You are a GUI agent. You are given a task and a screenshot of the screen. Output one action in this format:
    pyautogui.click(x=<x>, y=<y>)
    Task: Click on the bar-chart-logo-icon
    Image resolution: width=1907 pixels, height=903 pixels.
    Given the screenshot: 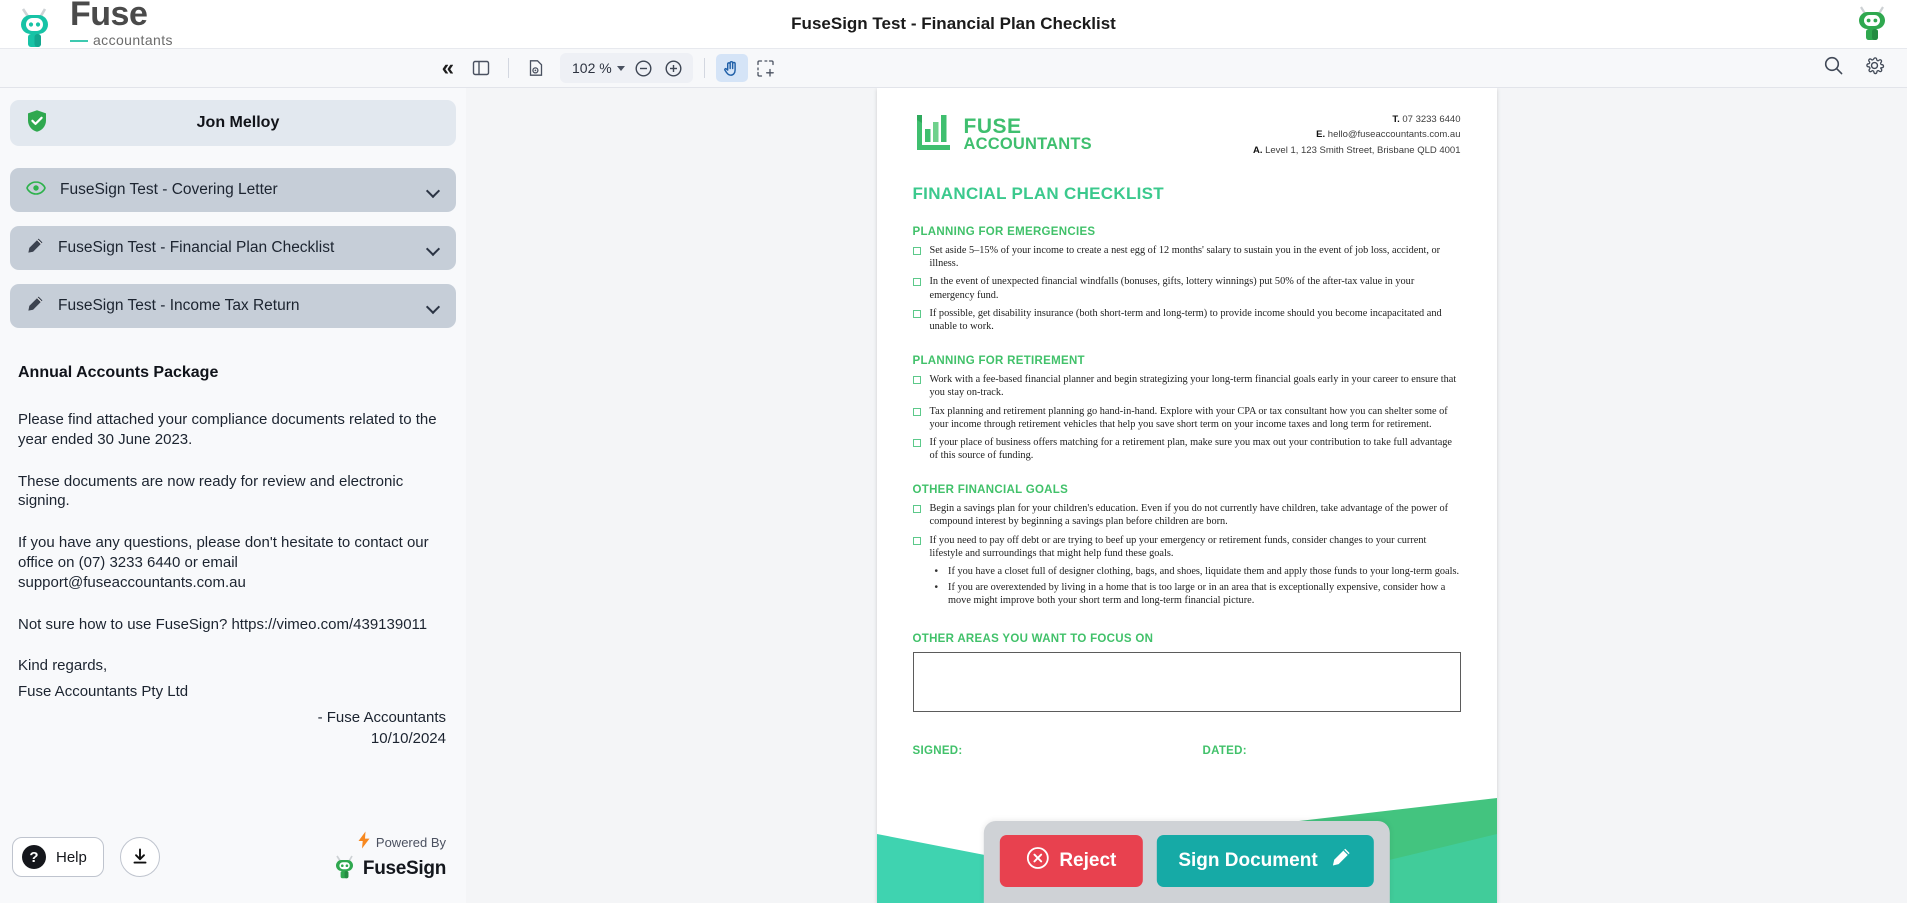 What is the action you would take?
    pyautogui.click(x=934, y=134)
    